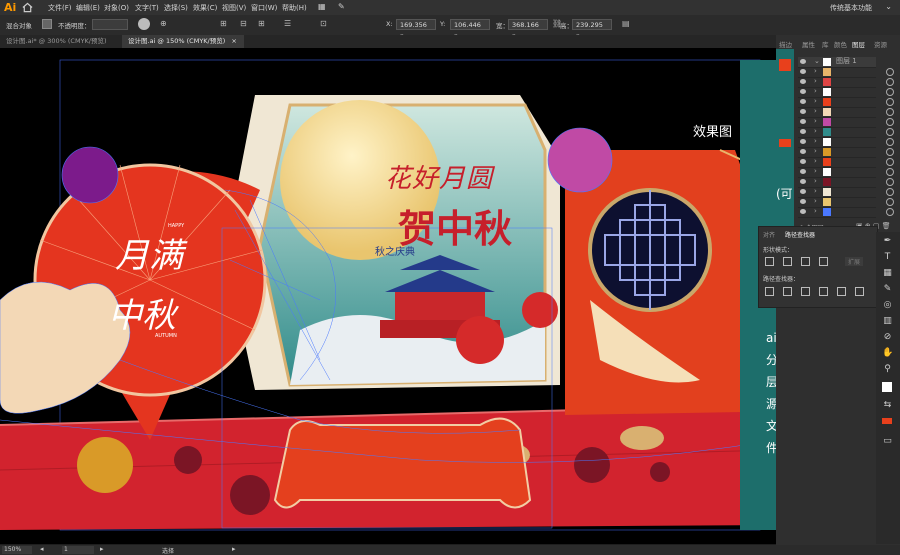 This screenshot has width=900, height=555. What do you see at coordinates (144, 24) in the screenshot?
I see `recolor-icon` at bounding box center [144, 24].